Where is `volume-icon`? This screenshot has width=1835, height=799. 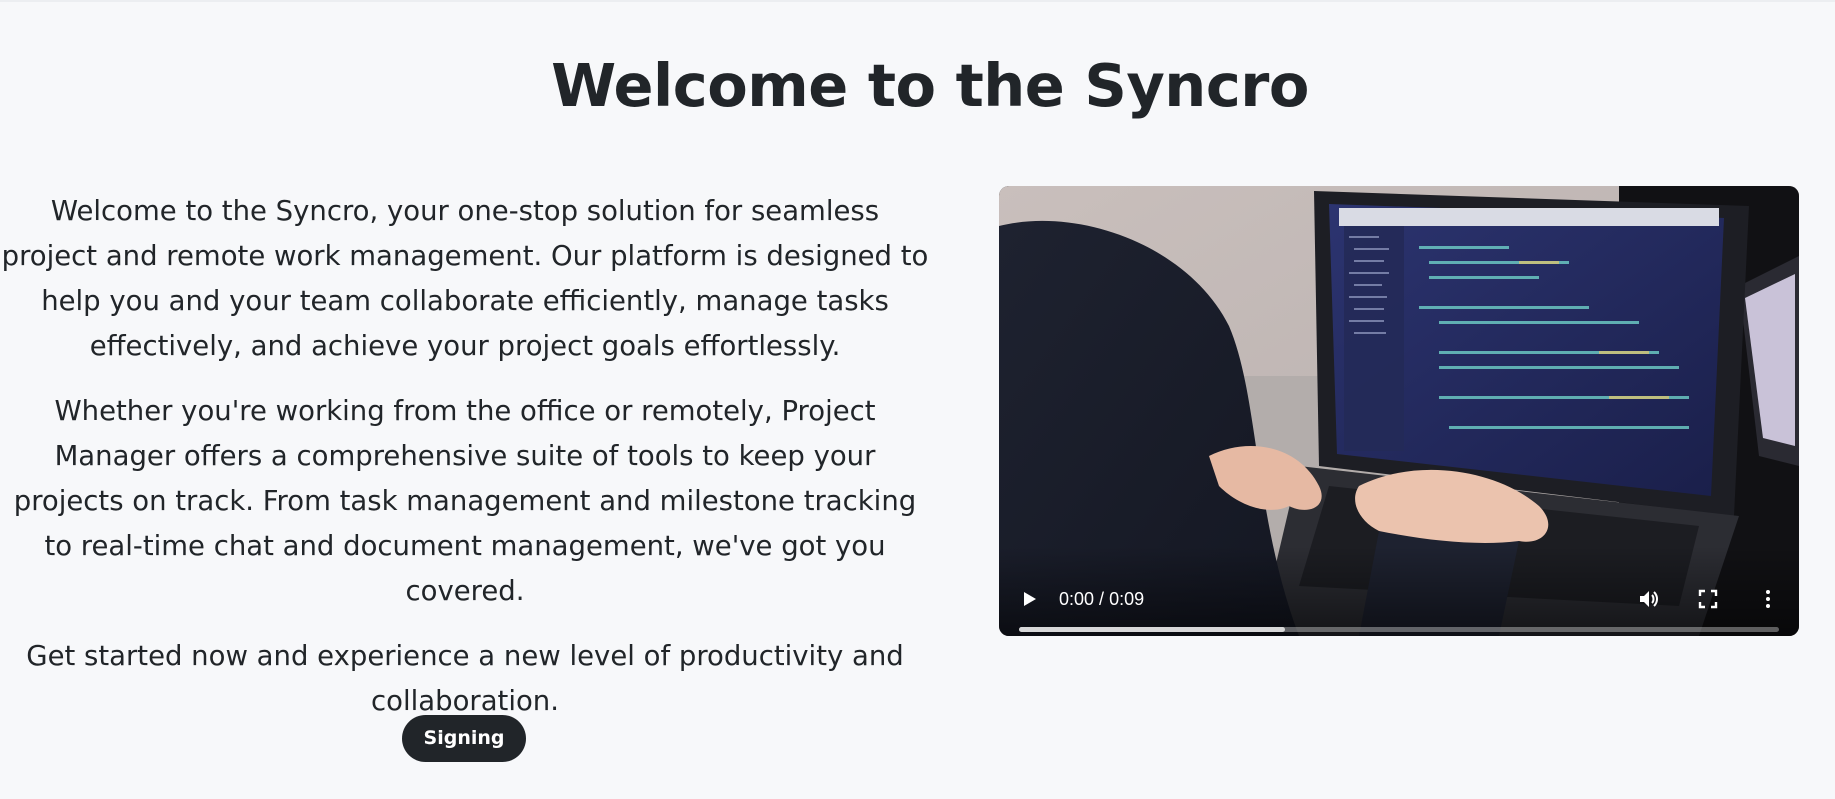
volume-icon is located at coordinates (1649, 599).